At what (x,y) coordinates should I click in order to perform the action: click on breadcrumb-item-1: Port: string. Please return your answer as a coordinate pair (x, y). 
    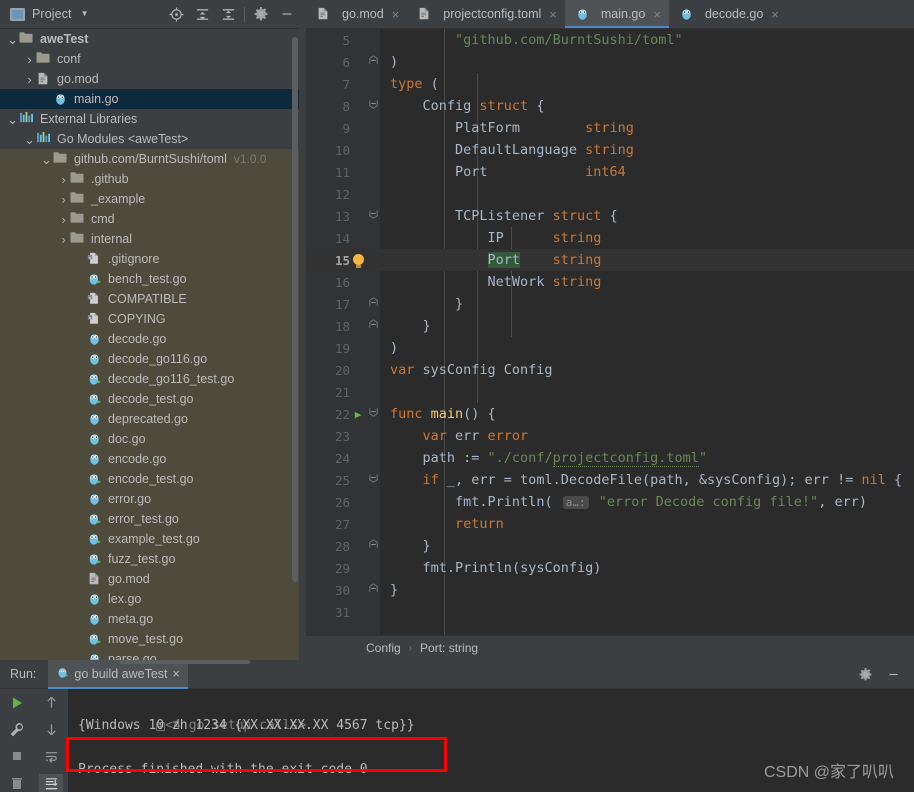
    Looking at the image, I should click on (449, 648).